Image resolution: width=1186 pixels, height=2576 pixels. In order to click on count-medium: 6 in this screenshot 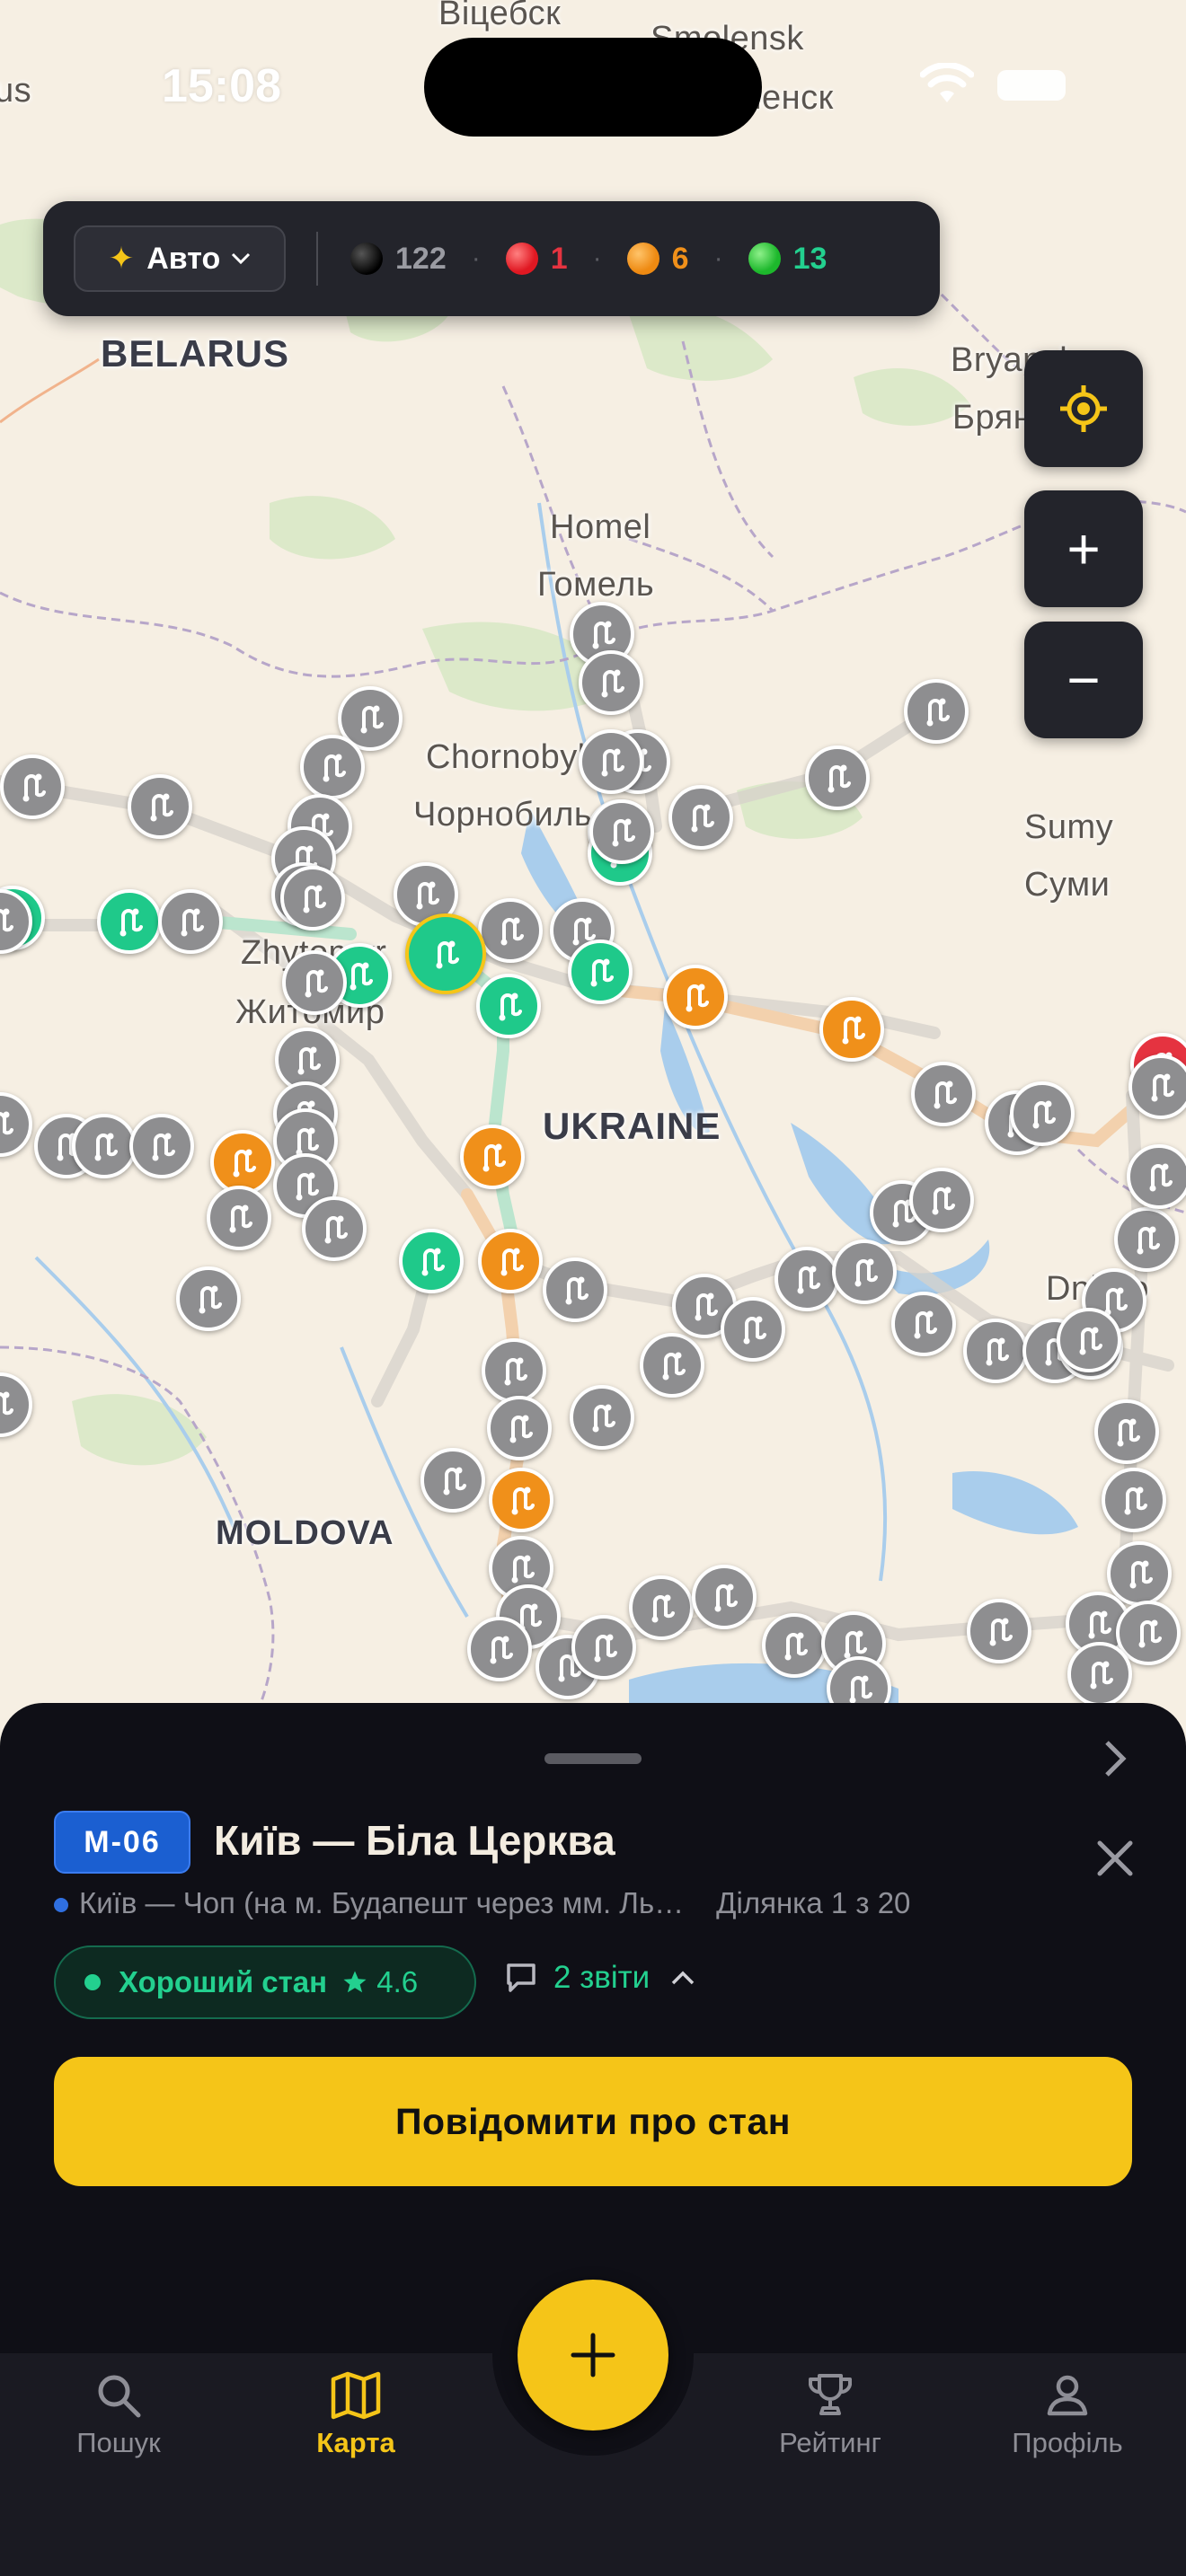, I will do `click(657, 259)`.